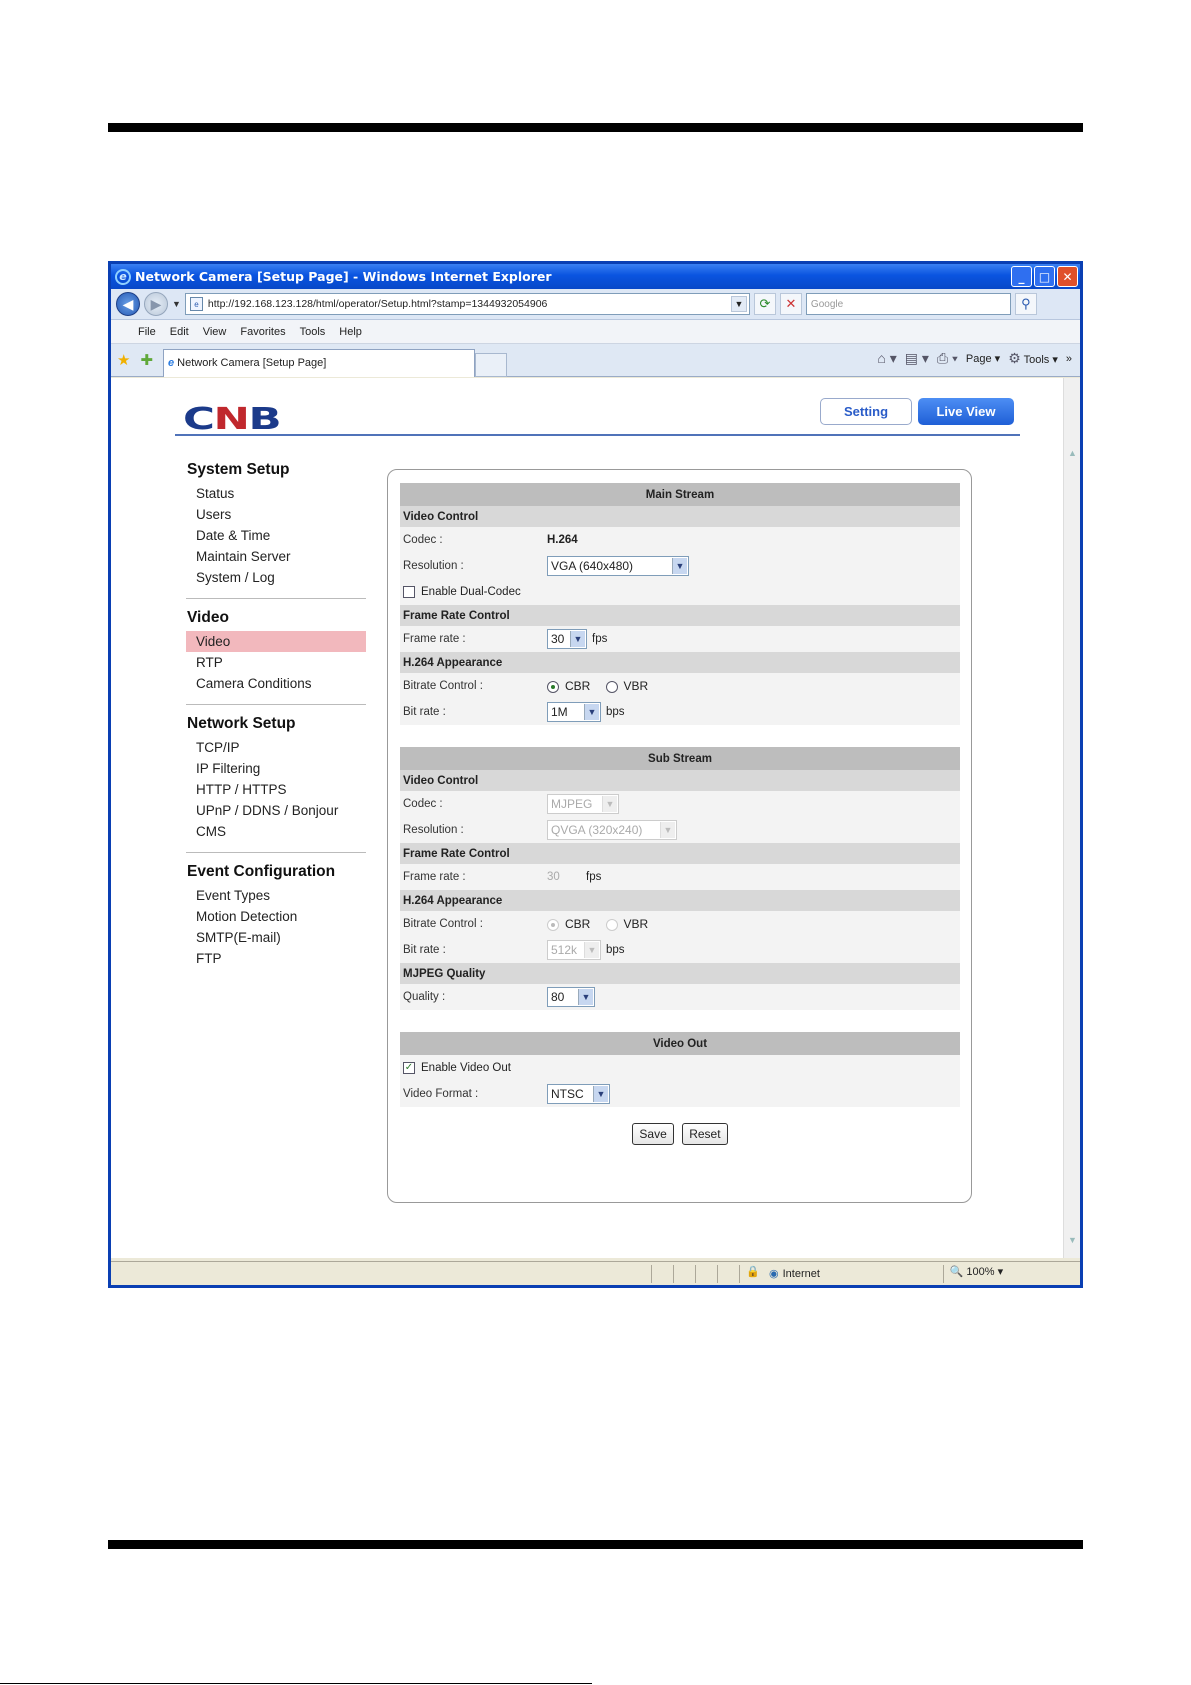 The height and width of the screenshot is (1685, 1191). What do you see at coordinates (176, 304) in the screenshot?
I see `history-dropdown-icon: ▼` at bounding box center [176, 304].